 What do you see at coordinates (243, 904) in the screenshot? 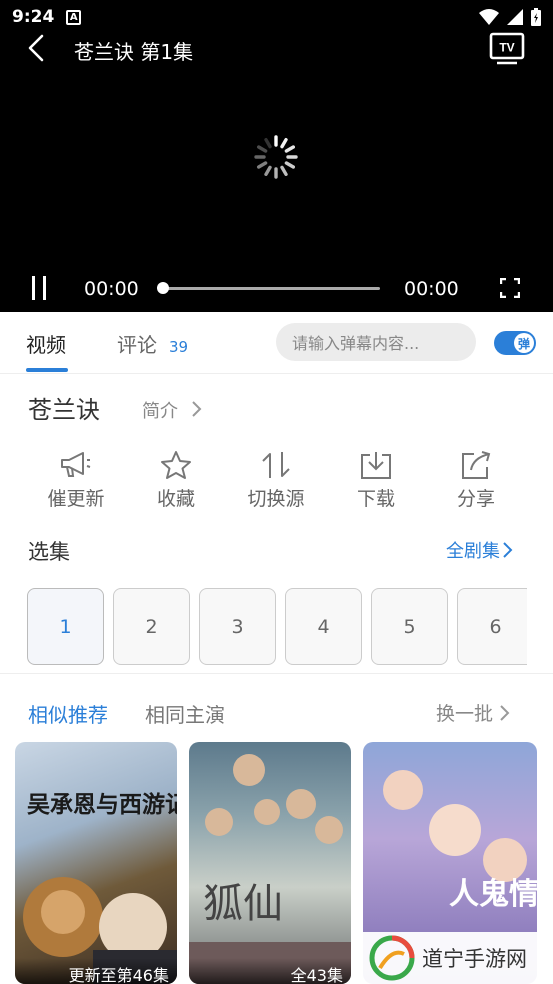
I see `poster-title-art: 狐仙` at bounding box center [243, 904].